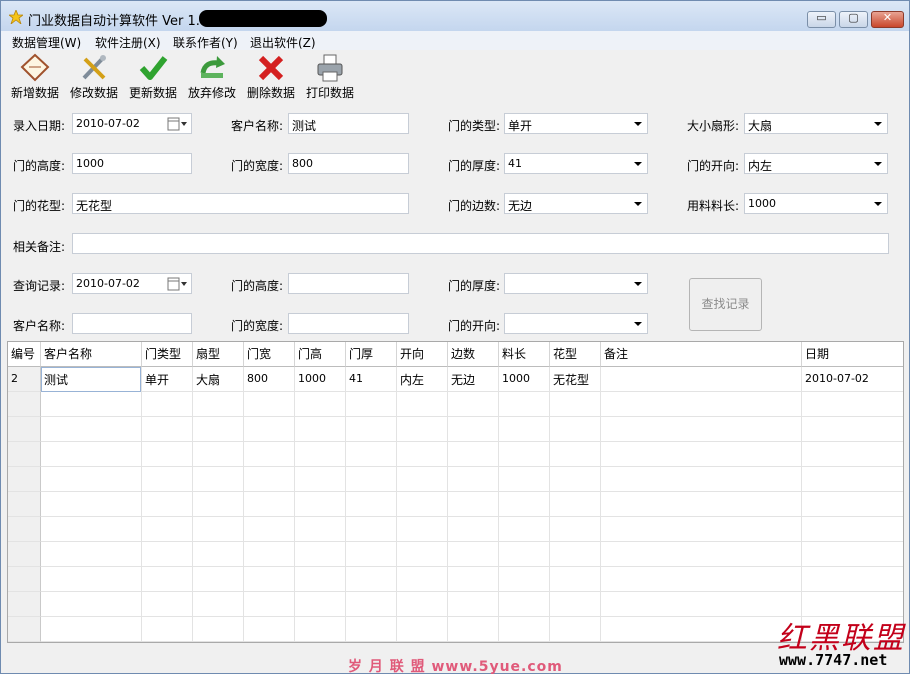 The width and height of the screenshot is (910, 676). Describe the element at coordinates (852, 354) in the screenshot. I see `column-header: 日期` at that location.